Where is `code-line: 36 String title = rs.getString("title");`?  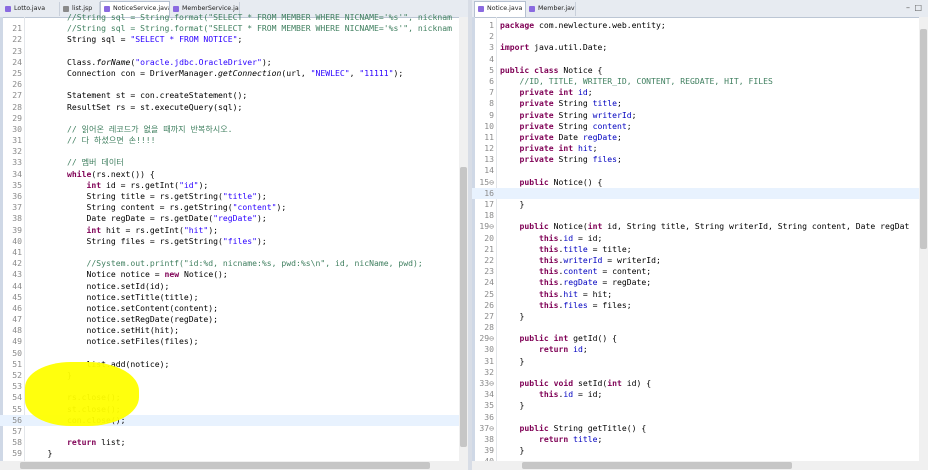 code-line: 36 String title = rs.getString("title"); is located at coordinates (234, 196).